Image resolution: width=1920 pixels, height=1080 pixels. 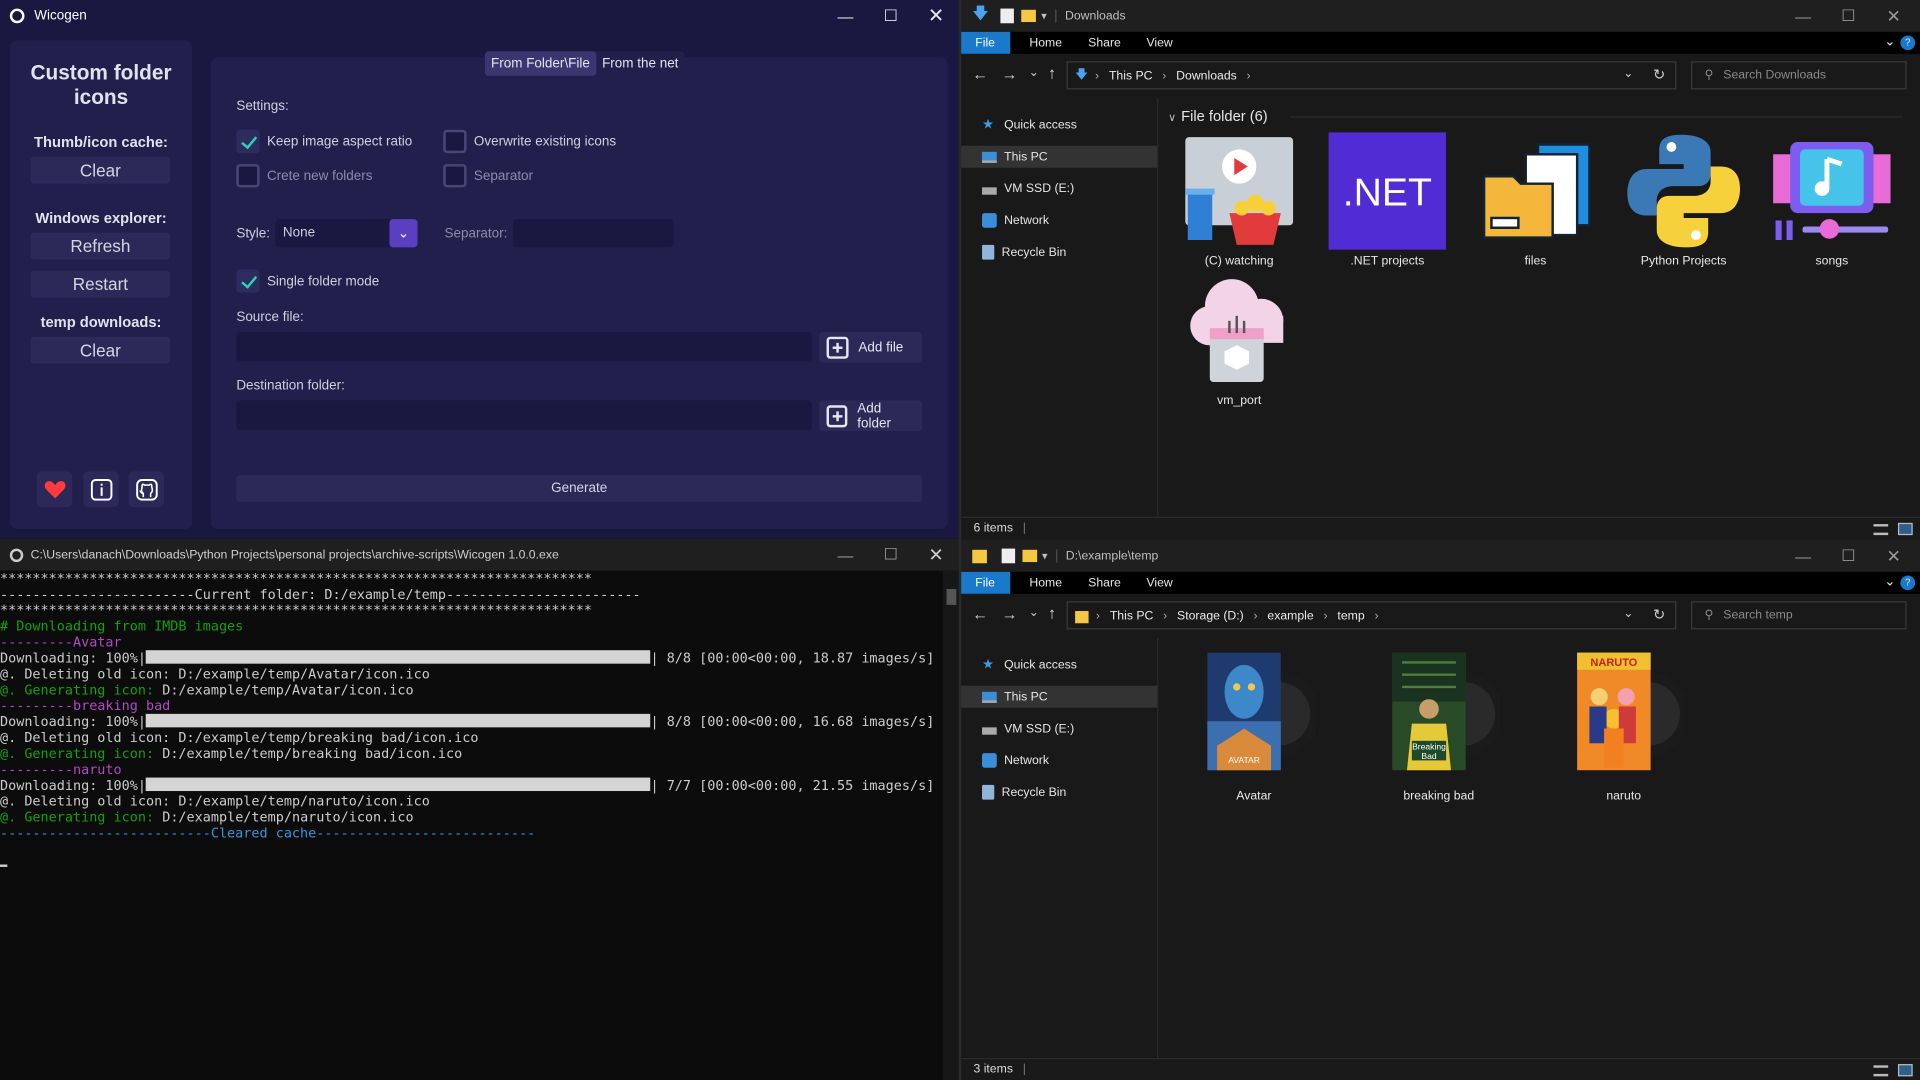 I want to click on info-button, so click(x=101, y=489).